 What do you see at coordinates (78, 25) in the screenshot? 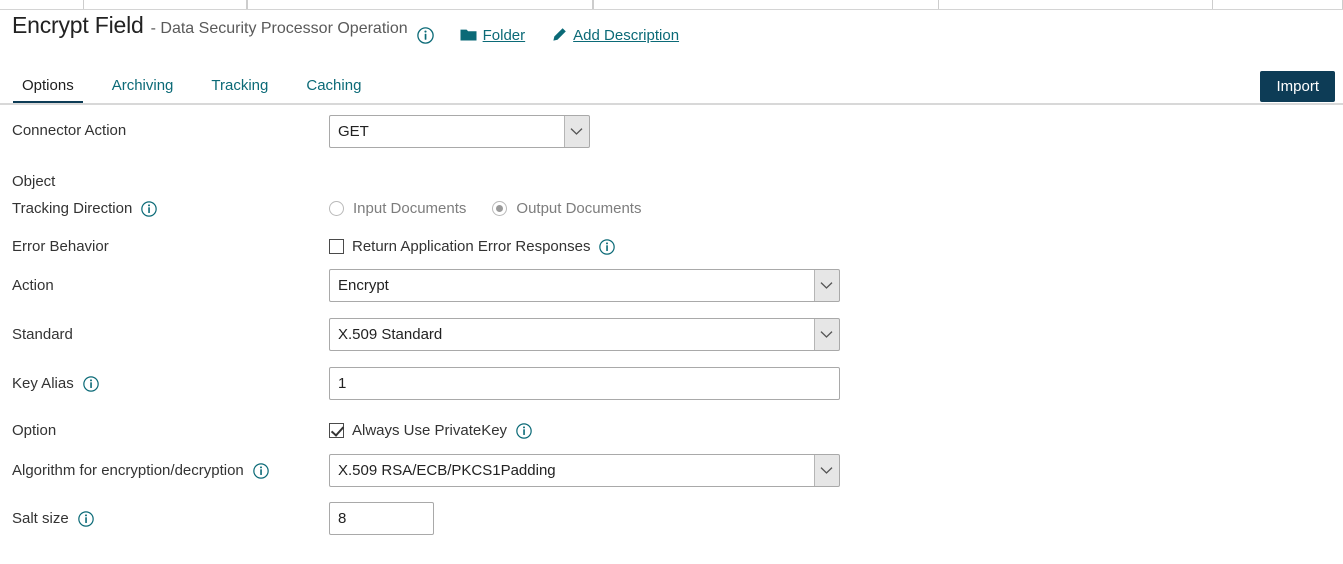
I see `page-title: Encrypt Field` at bounding box center [78, 25].